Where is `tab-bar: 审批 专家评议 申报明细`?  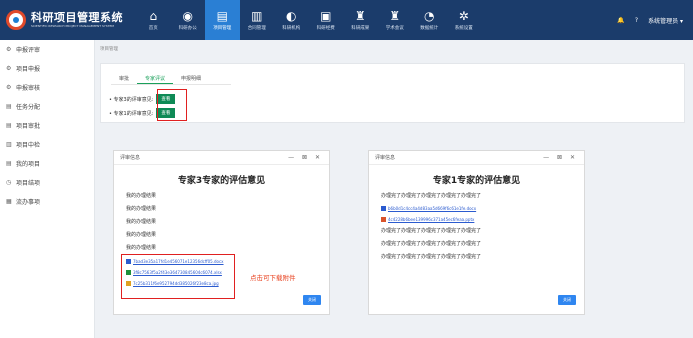
tab-bar: 审批 专家评议 申报明细 is located at coordinates (171, 79).